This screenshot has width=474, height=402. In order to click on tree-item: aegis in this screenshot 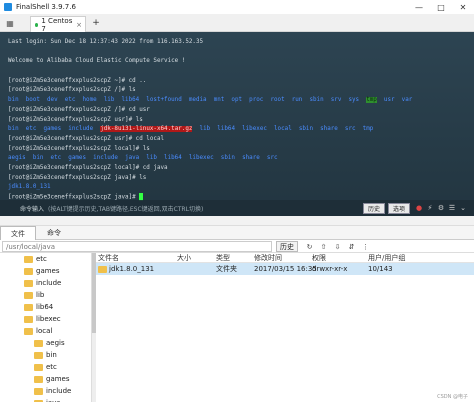, I will do `click(45, 343)`.